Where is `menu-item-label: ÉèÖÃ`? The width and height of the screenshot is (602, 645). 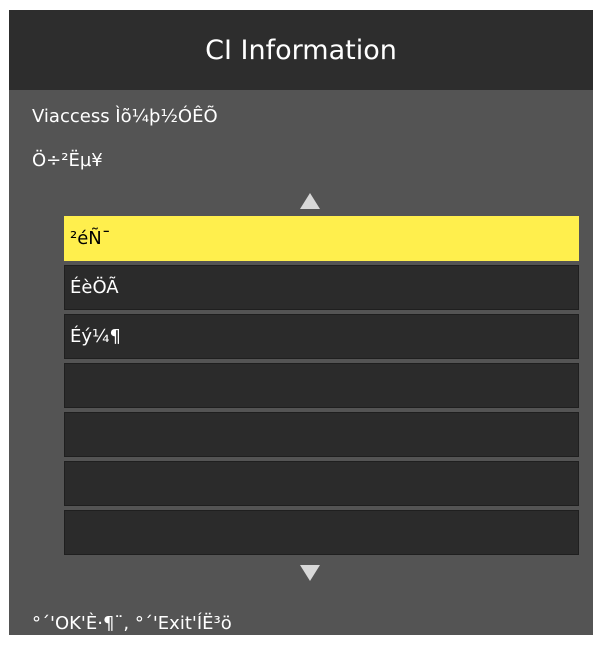 menu-item-label: ÉèÖÃ is located at coordinates (94, 287).